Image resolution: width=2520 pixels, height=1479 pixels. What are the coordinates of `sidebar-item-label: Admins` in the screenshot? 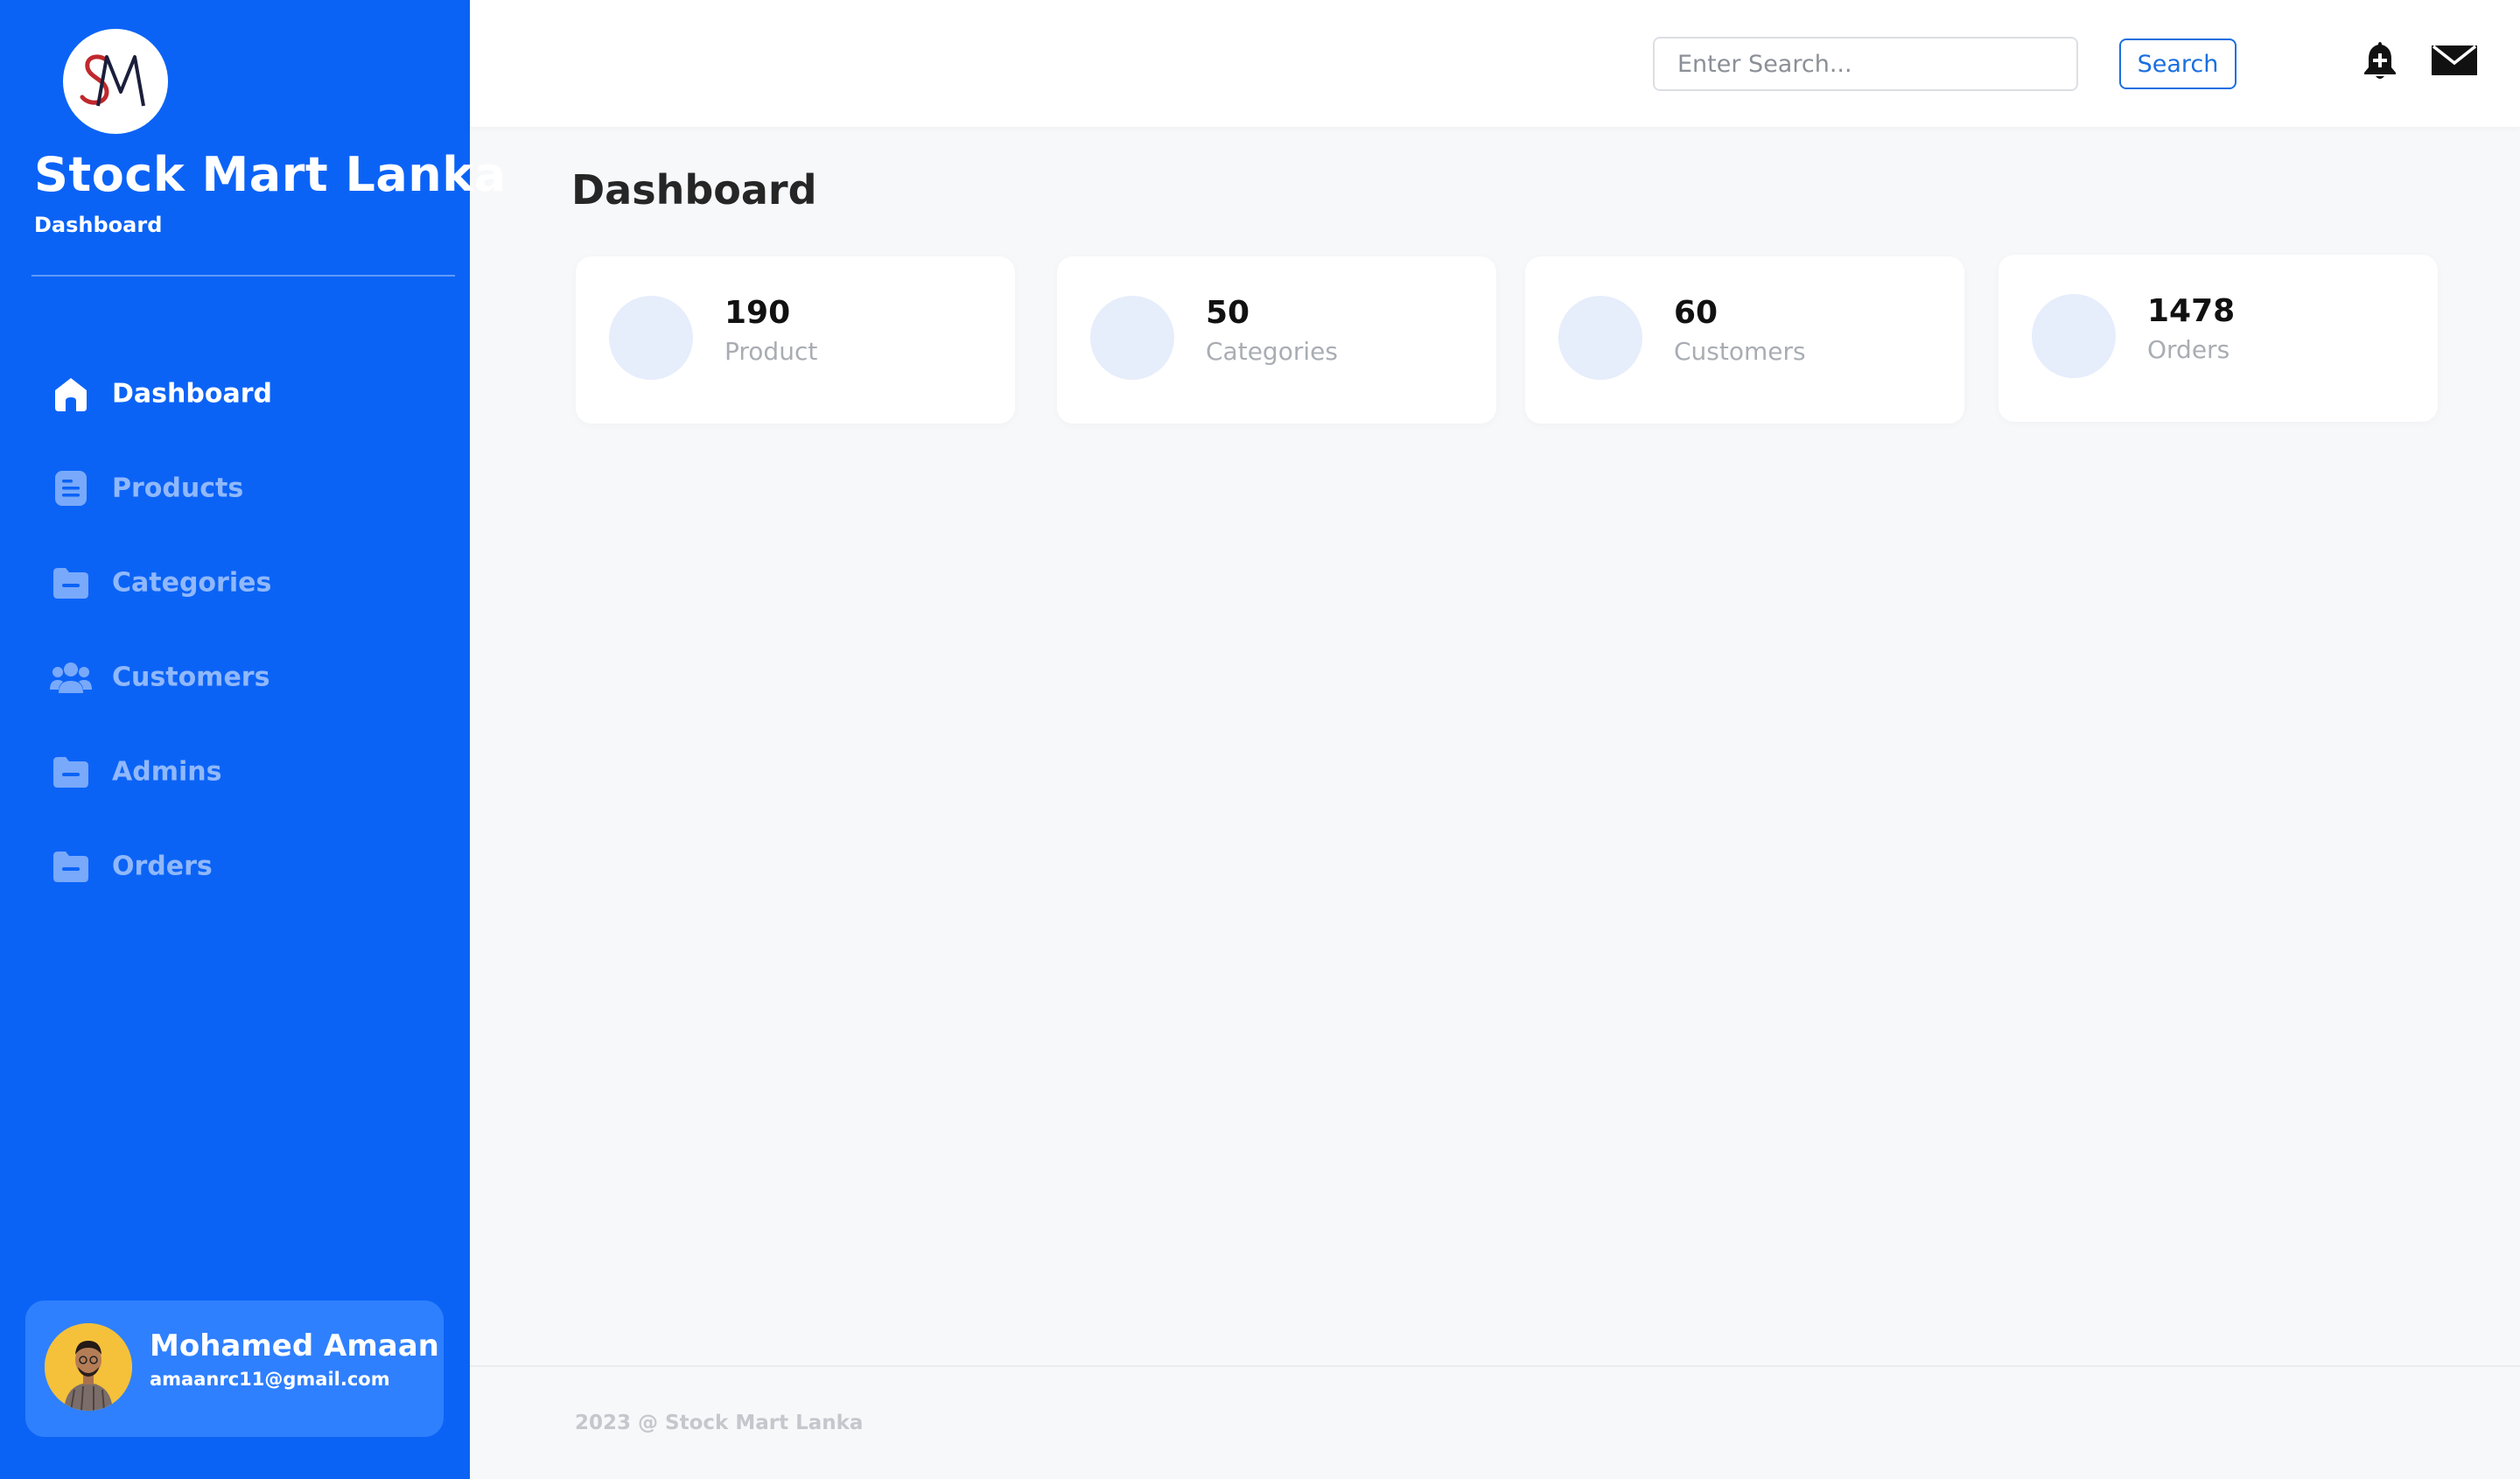 It's located at (167, 772).